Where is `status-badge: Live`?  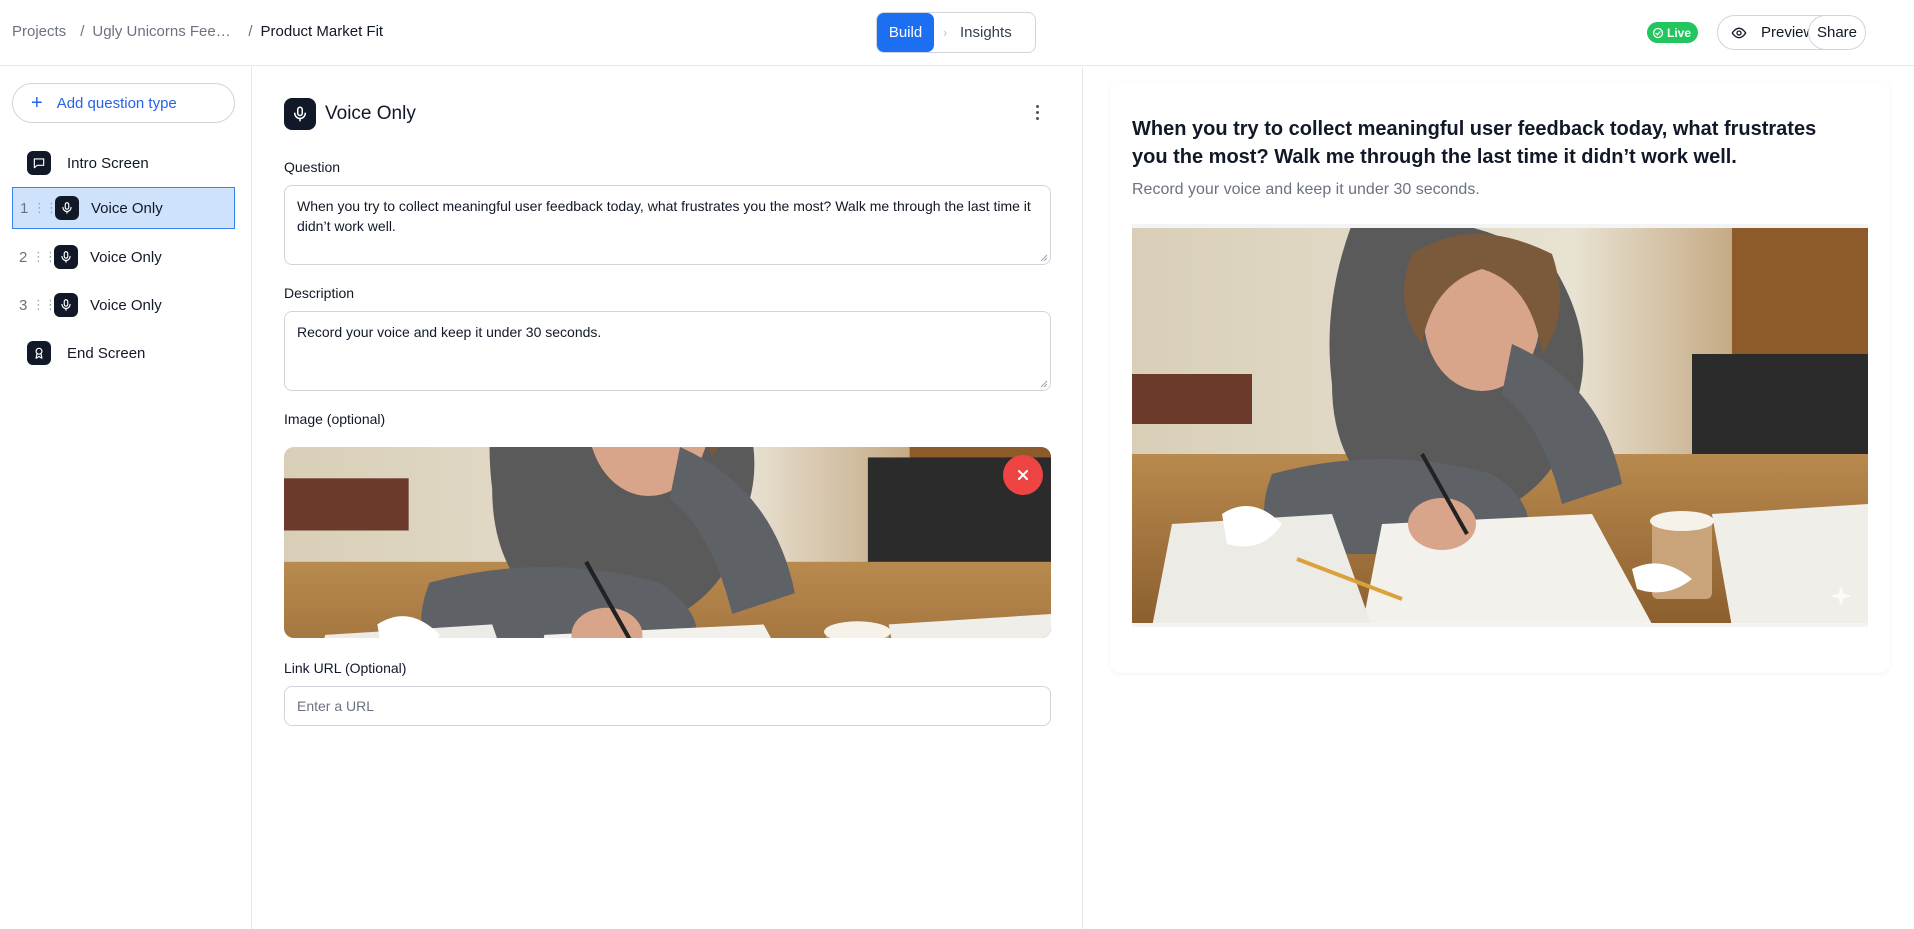
status-badge: Live is located at coordinates (1673, 32).